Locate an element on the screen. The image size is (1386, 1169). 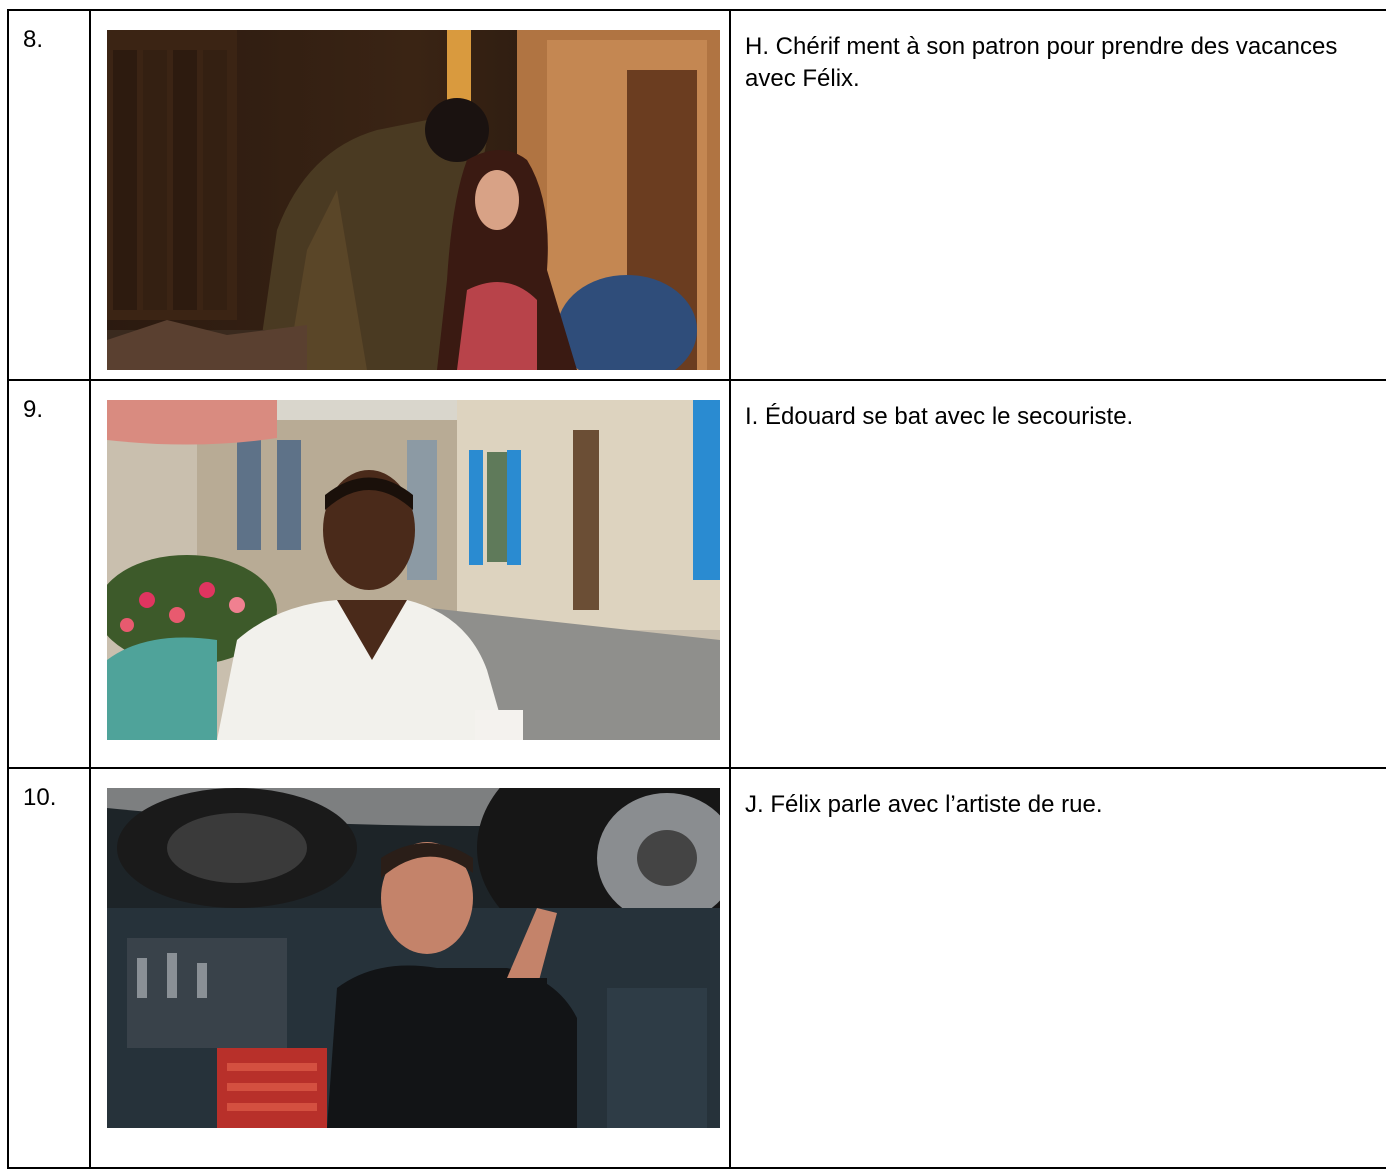
row-number: 10. is located at coordinates (49, 968).